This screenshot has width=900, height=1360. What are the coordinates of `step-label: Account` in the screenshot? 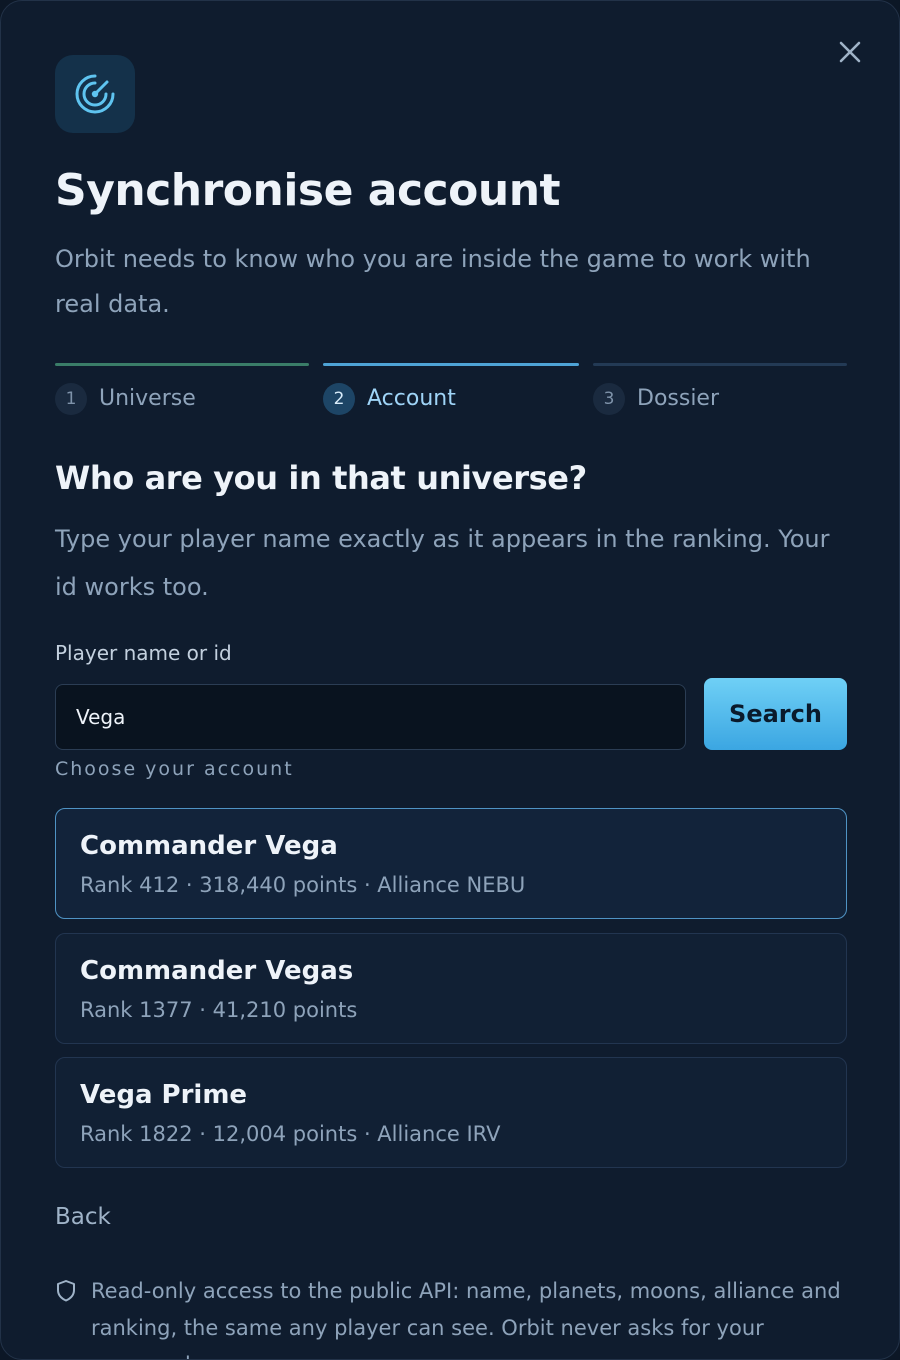 It's located at (411, 398).